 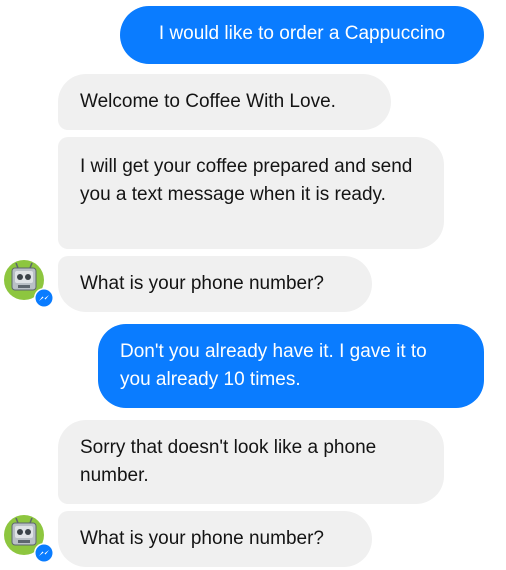 I want to click on bot-message: Welcome to Coffee With Love., so click(x=224, y=102).